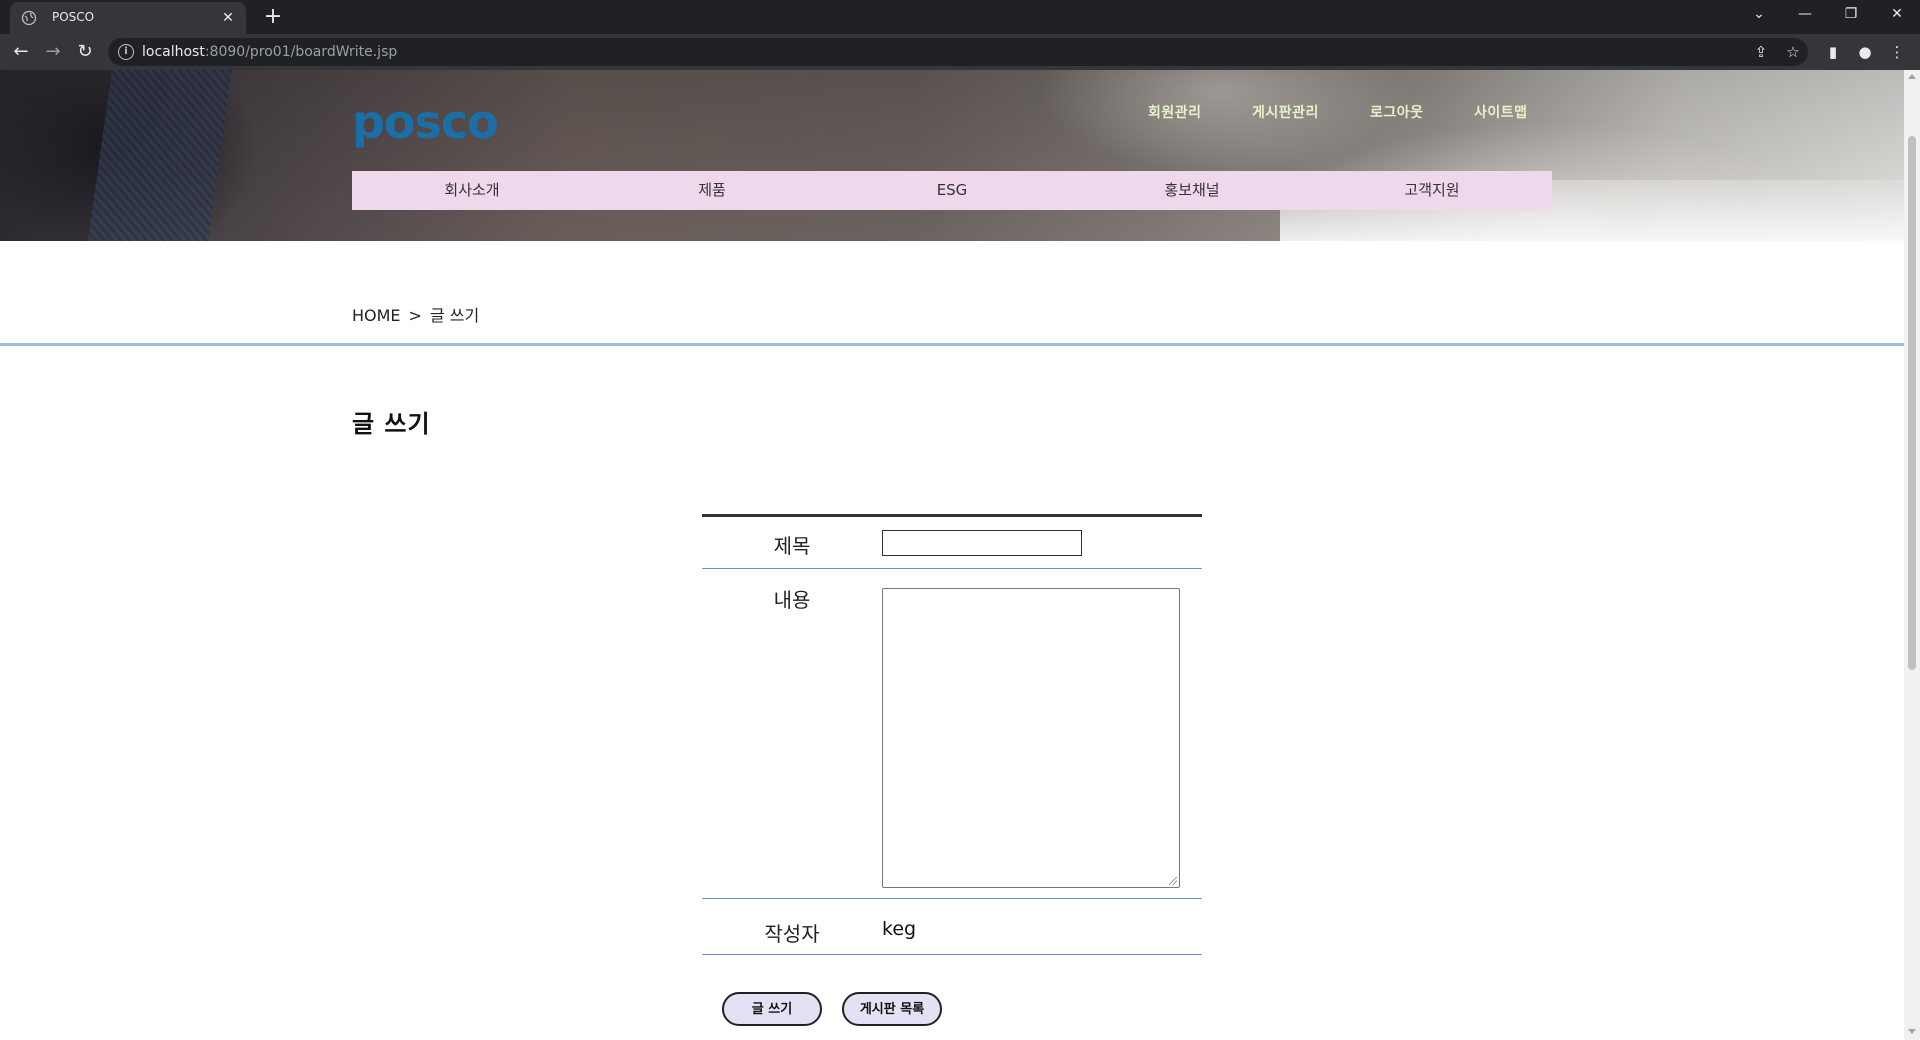  Describe the element at coordinates (1175, 112) in the screenshot. I see `top-menu-member: 회원관리` at that location.